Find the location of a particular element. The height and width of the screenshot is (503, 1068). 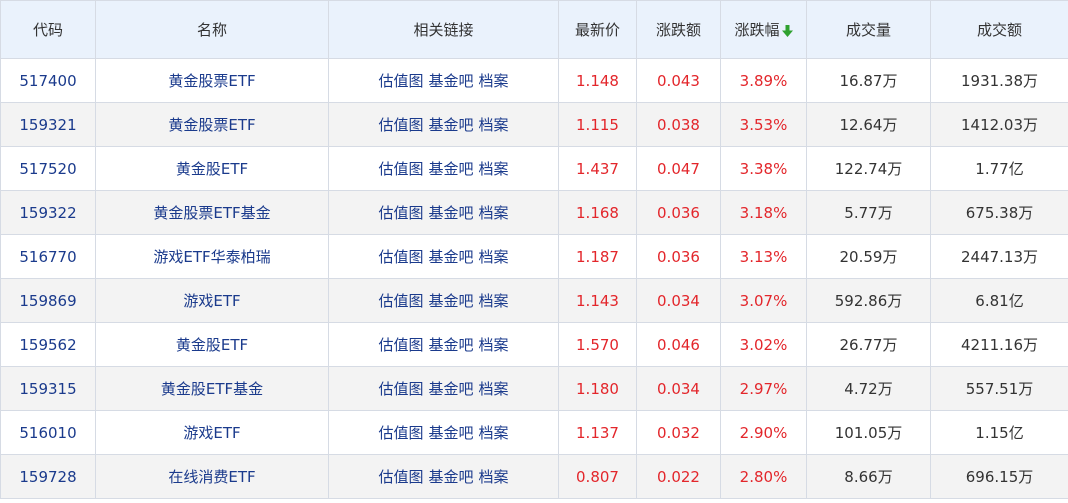

latest-price: 1.143 is located at coordinates (597, 300).